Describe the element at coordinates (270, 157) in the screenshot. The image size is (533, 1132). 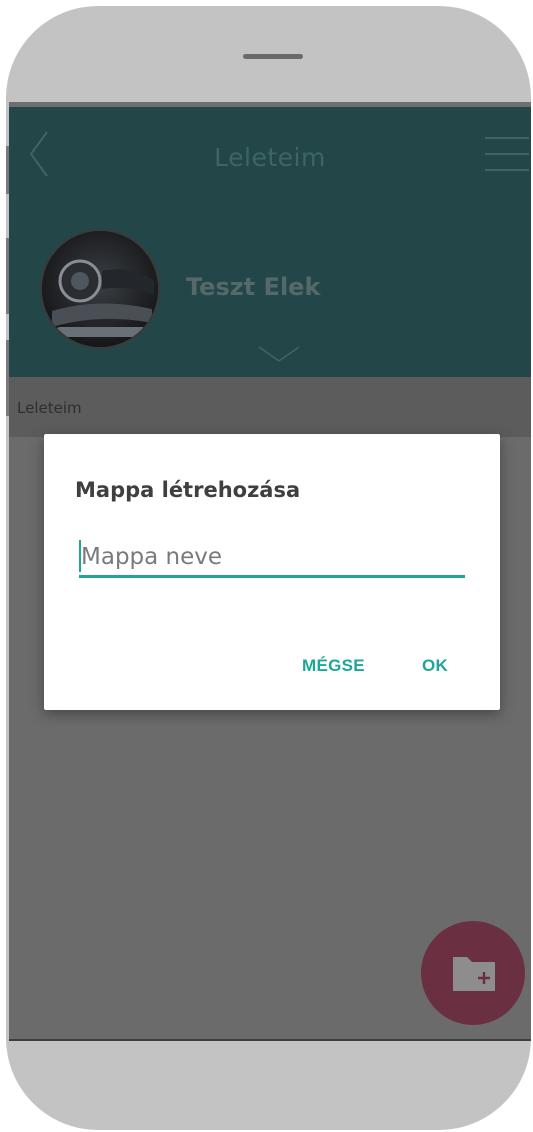
I see `page-title: Leleteim` at that location.